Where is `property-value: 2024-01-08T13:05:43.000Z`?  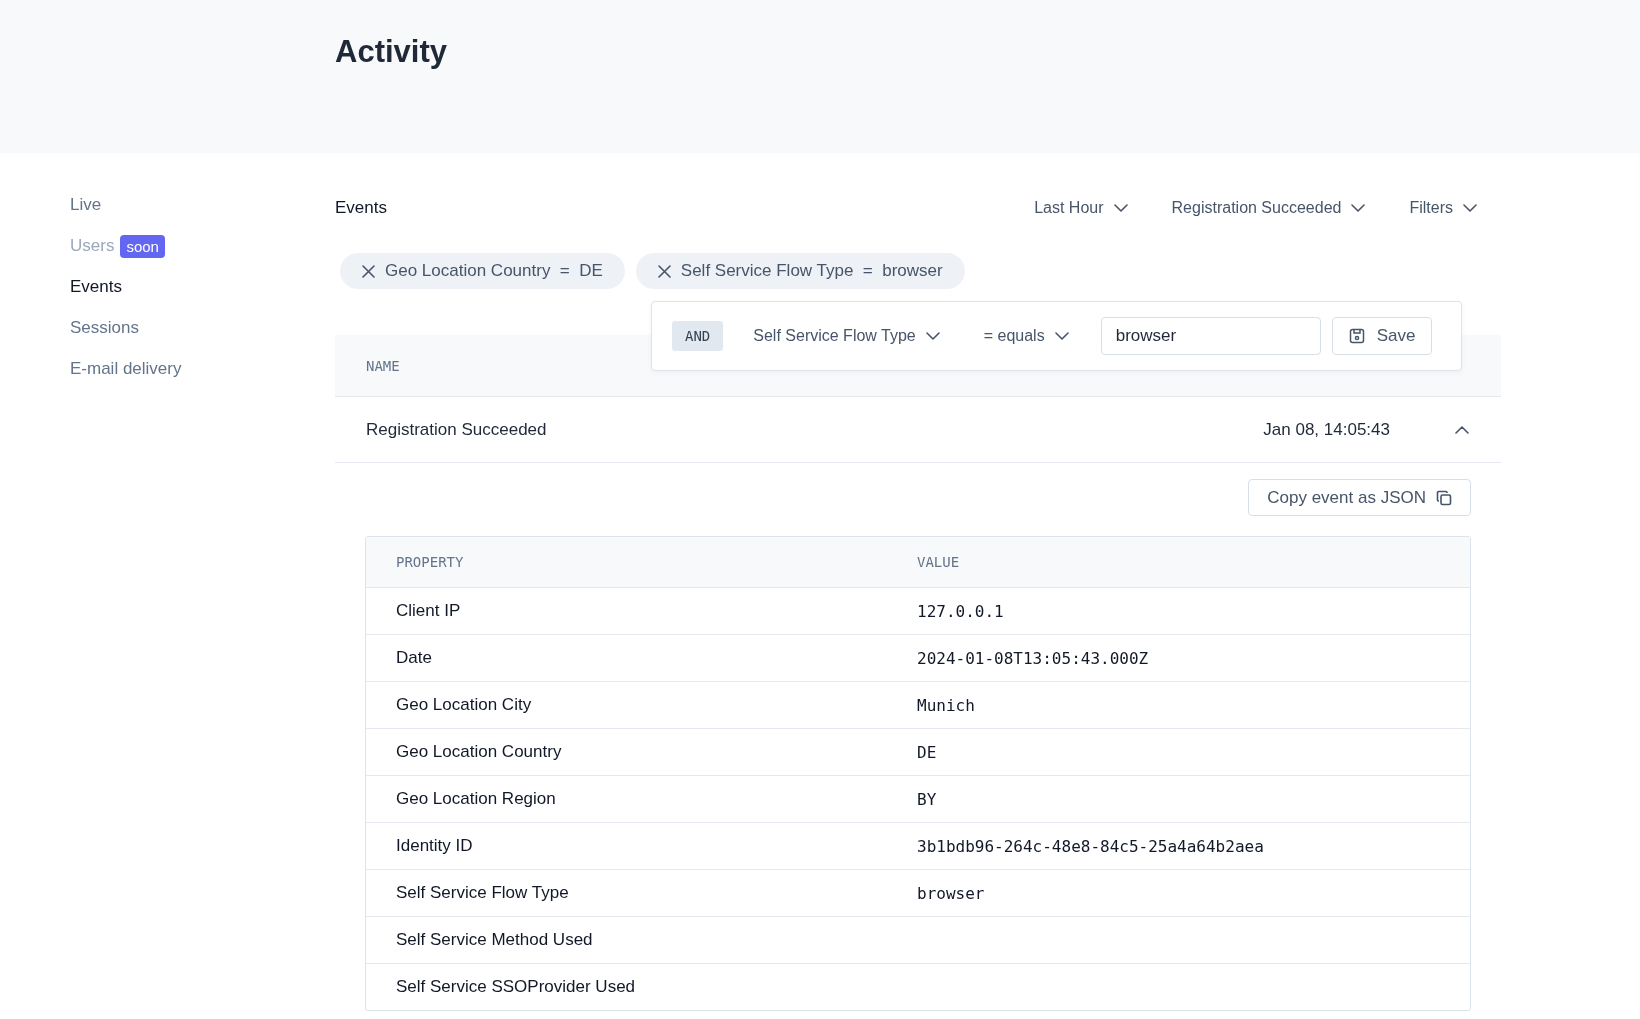 property-value: 2024-01-08T13:05:43.000Z is located at coordinates (1033, 658).